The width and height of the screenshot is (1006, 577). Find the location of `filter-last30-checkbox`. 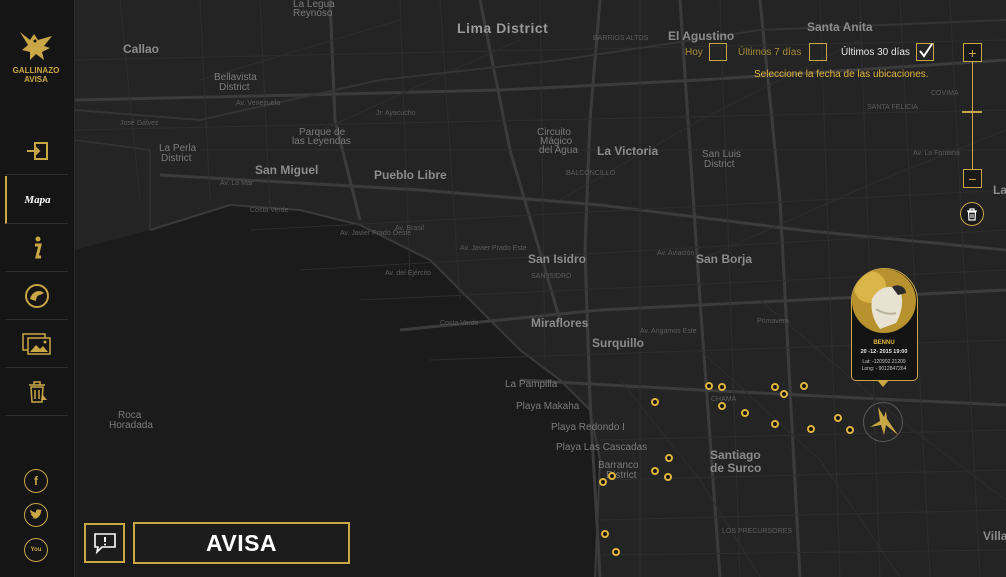

filter-last30-checkbox is located at coordinates (924, 52).